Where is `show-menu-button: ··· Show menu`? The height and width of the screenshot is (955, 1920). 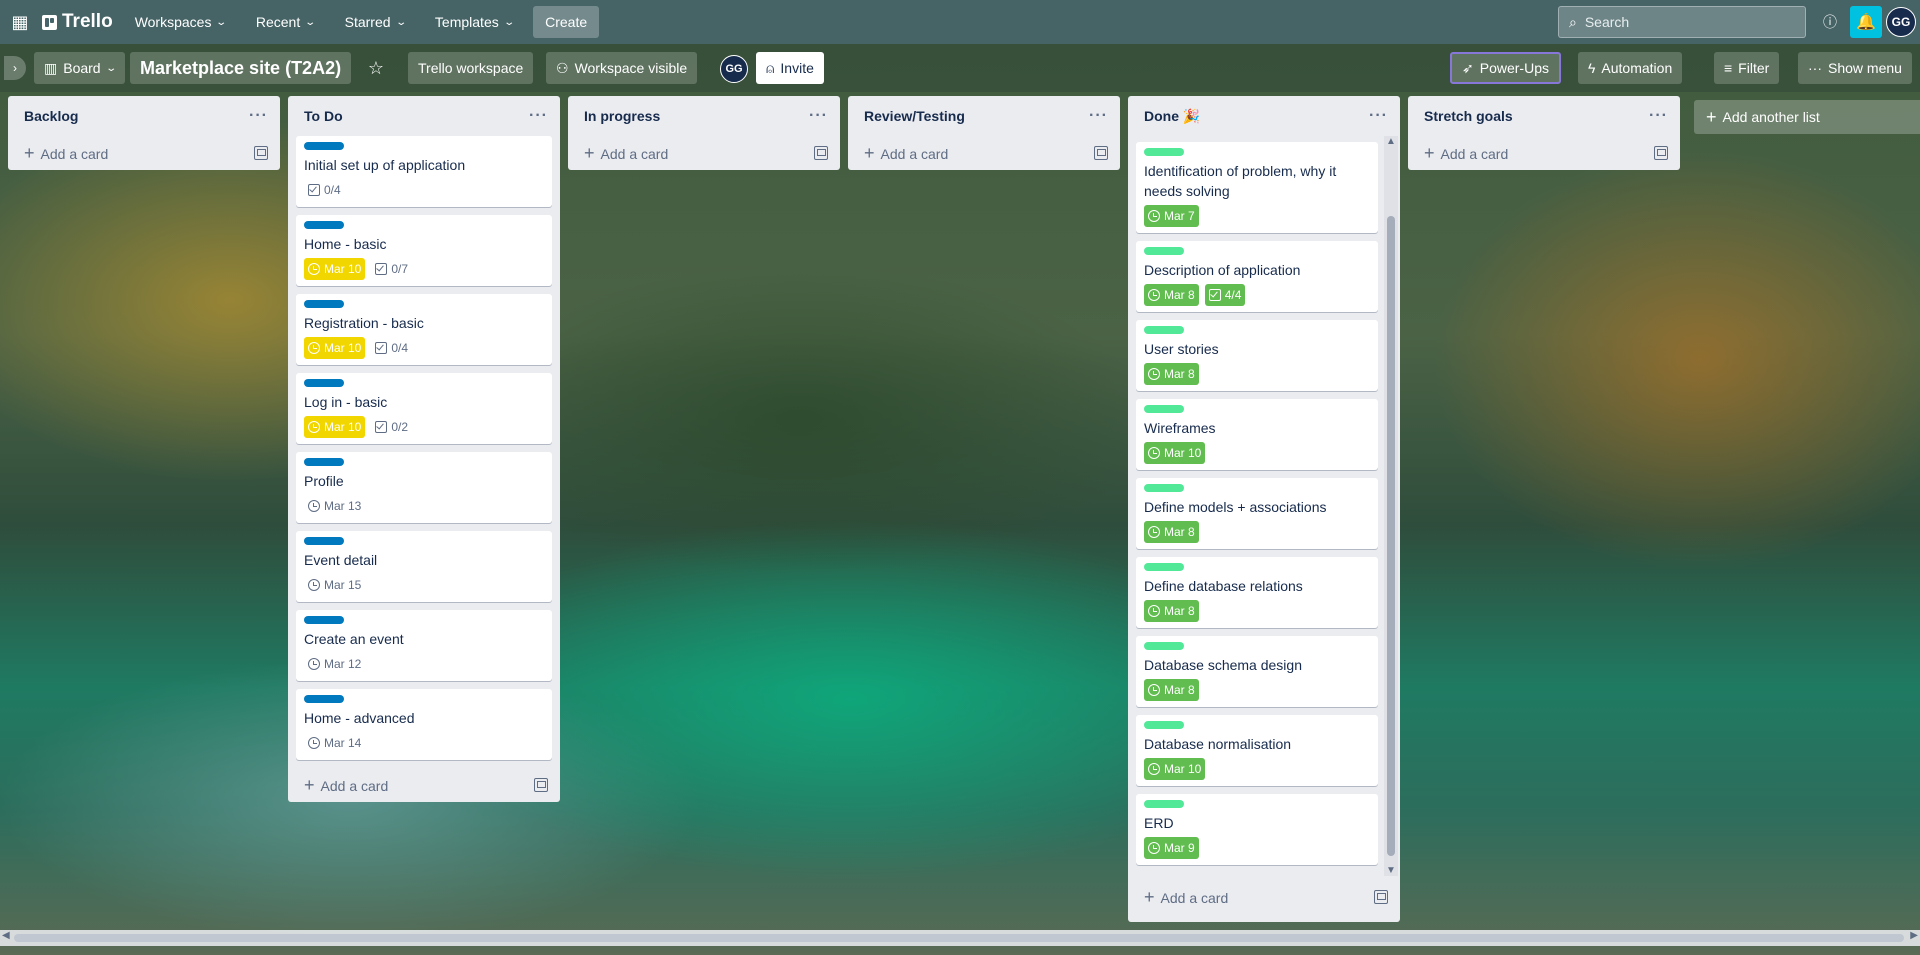 show-menu-button: ··· Show menu is located at coordinates (1855, 68).